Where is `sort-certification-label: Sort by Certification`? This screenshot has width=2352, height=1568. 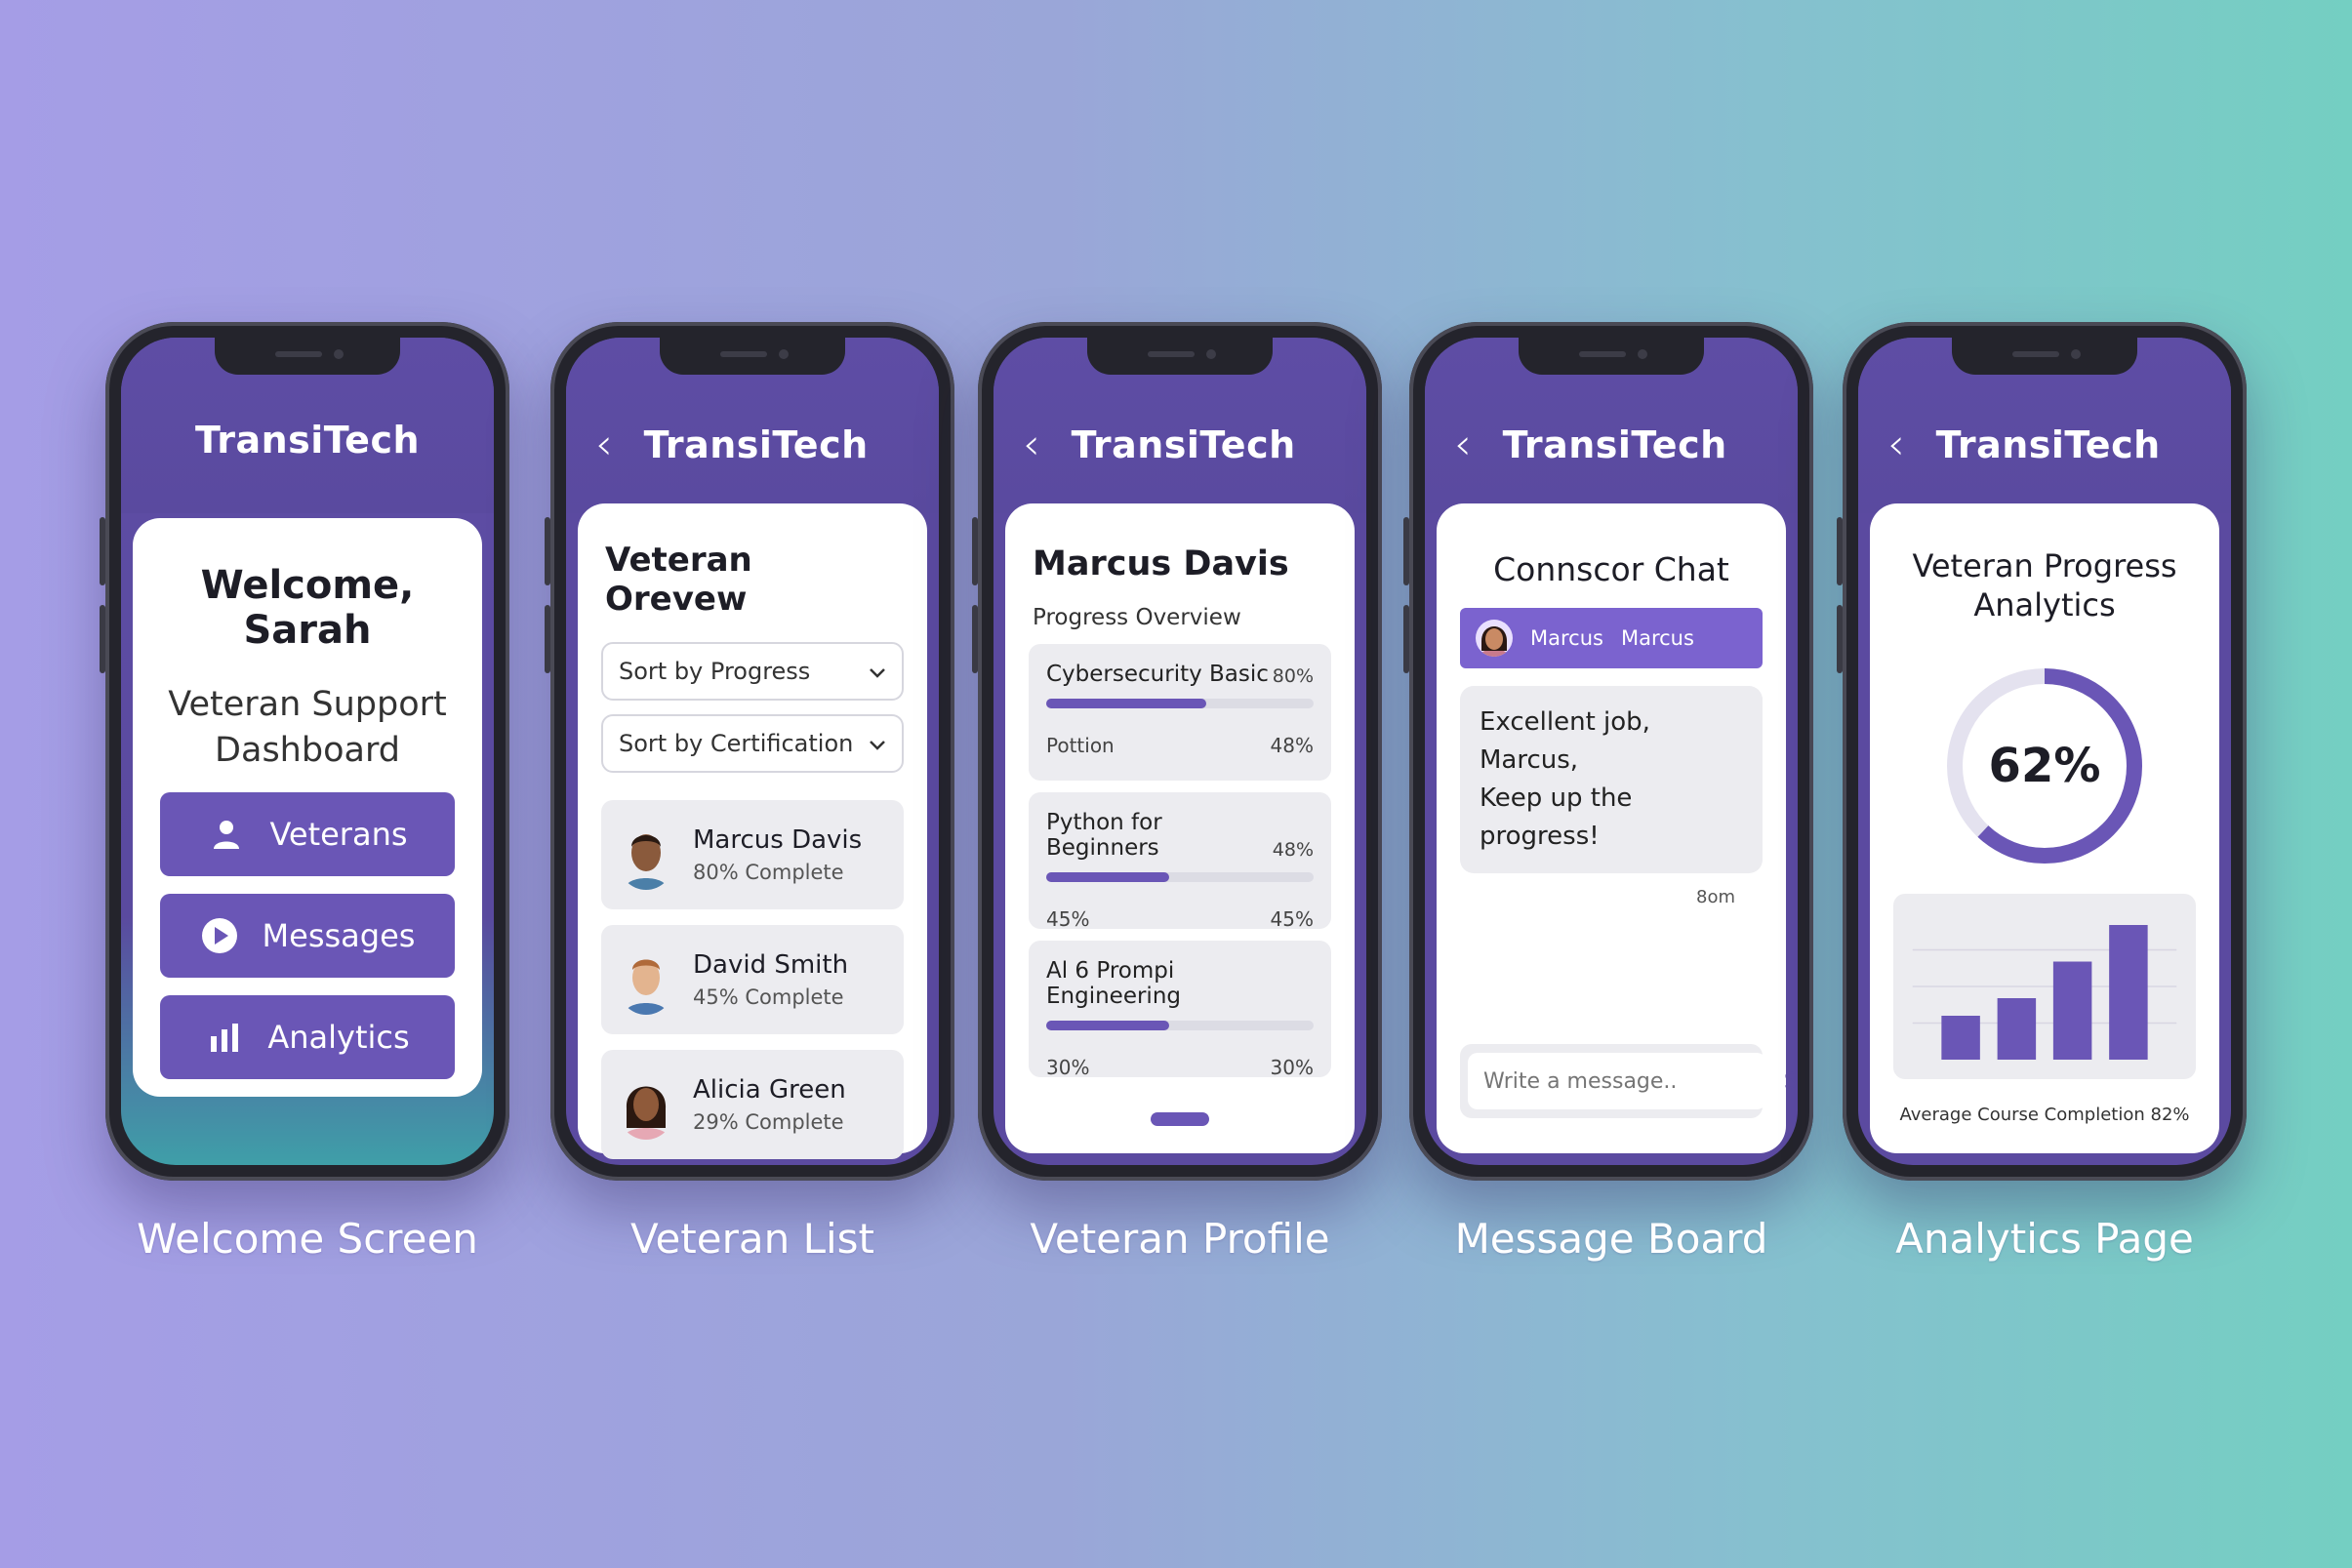 sort-certification-label: Sort by Certification is located at coordinates (736, 743).